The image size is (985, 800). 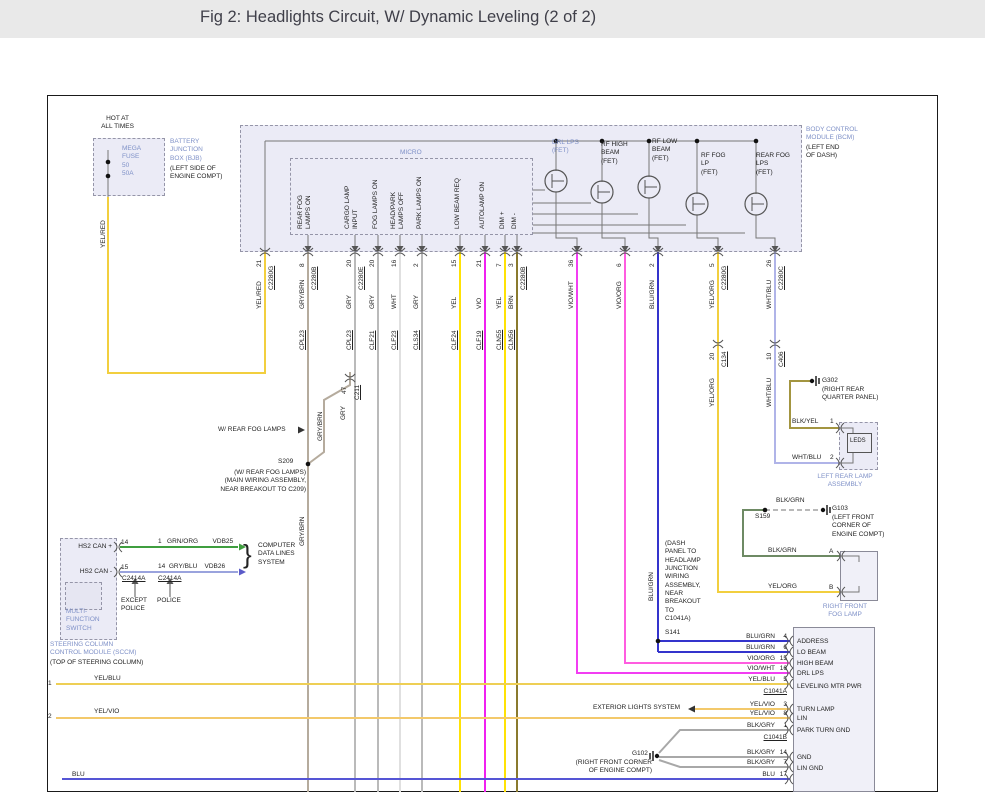 I want to click on wire-num-2: 2, so click(x=50, y=716).